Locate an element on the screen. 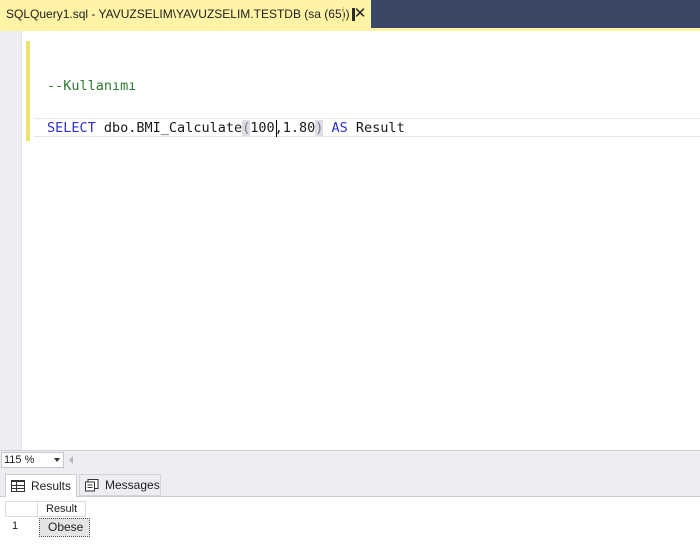  comment-line: --Kullanımı is located at coordinates (91, 86).